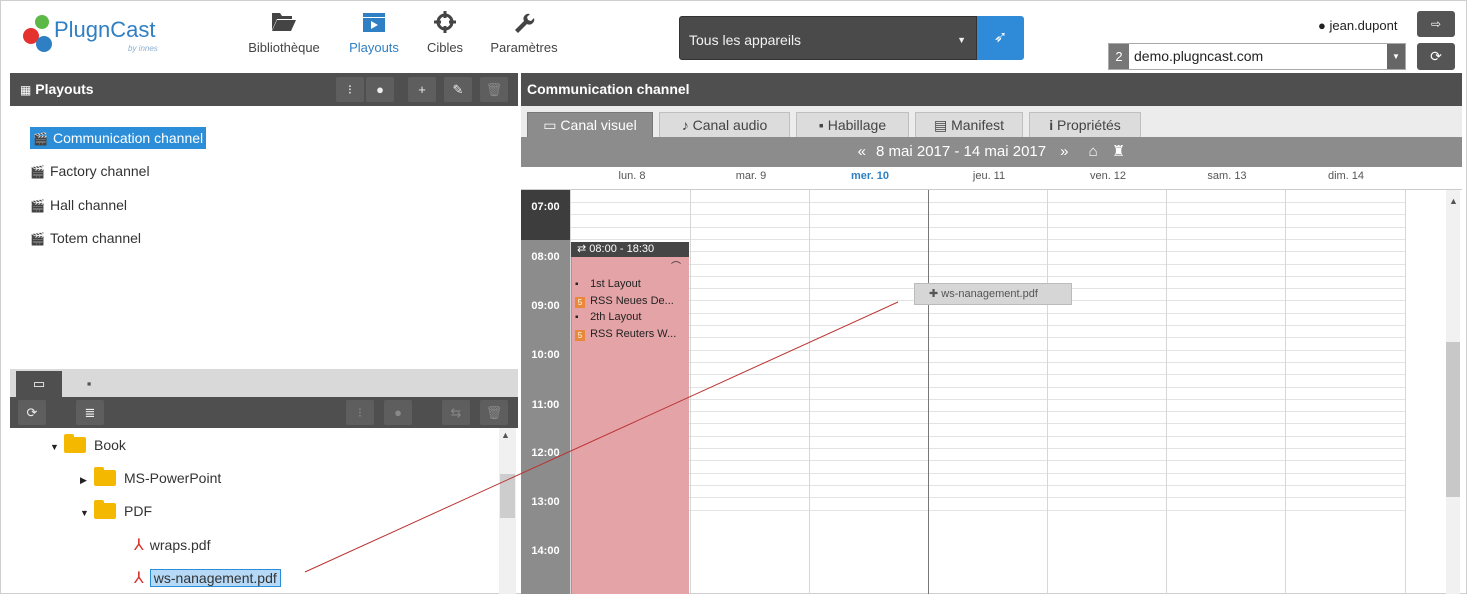 Image resolution: width=1467 pixels, height=594 pixels. I want to click on scroll-up-icon: ▲, so click(1453, 201).